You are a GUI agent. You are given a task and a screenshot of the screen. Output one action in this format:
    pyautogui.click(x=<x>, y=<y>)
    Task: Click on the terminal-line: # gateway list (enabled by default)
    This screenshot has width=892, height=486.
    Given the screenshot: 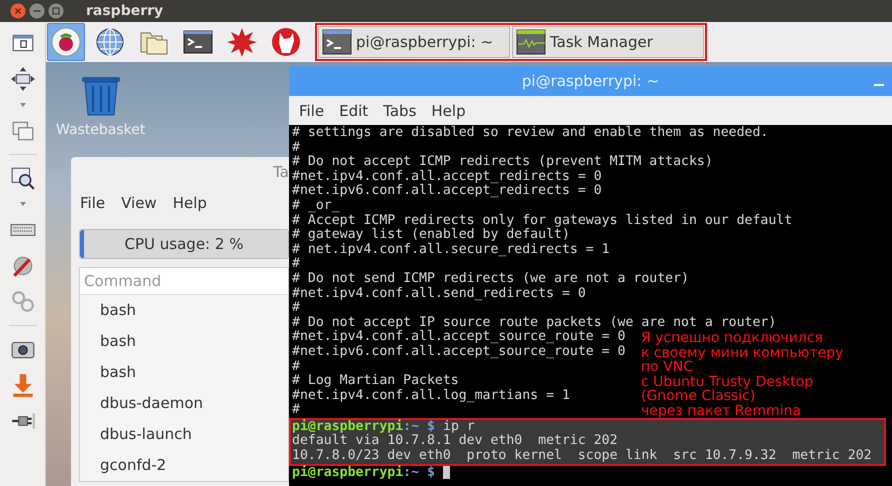 What is the action you would take?
    pyautogui.click(x=431, y=235)
    